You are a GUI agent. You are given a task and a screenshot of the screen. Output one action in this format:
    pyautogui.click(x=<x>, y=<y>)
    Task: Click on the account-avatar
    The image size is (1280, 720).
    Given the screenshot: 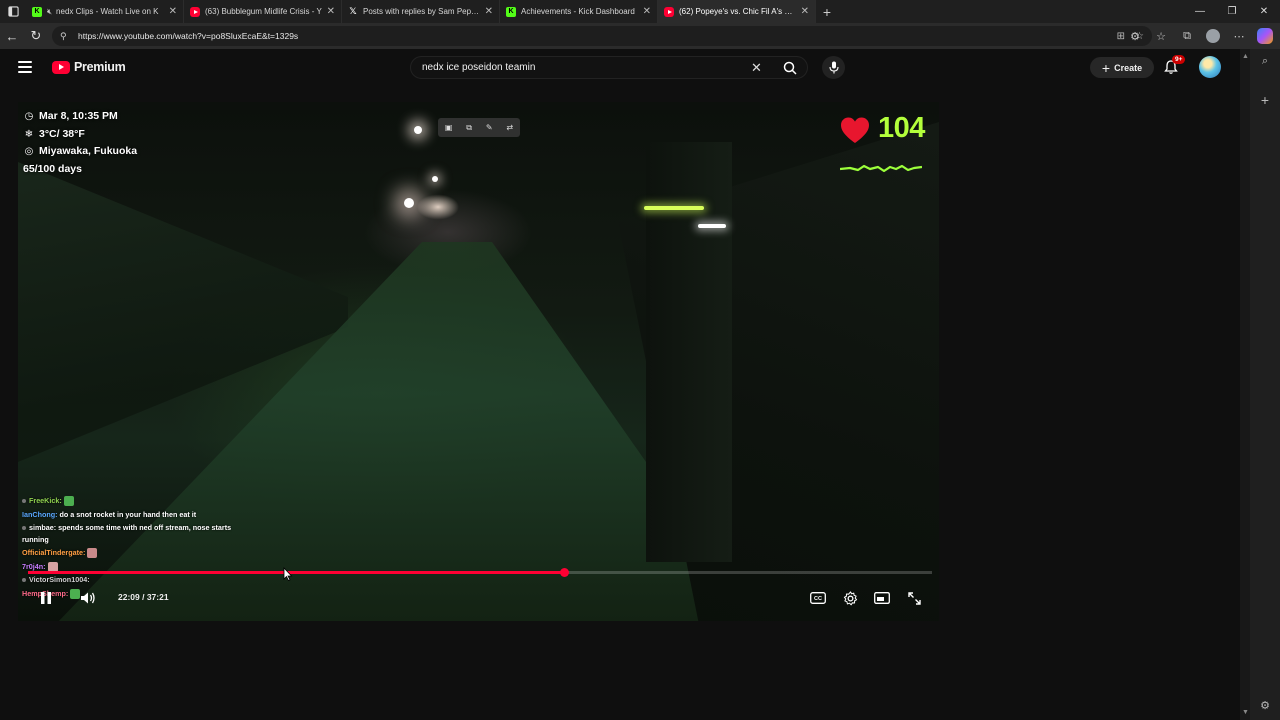 What is the action you would take?
    pyautogui.click(x=1210, y=67)
    